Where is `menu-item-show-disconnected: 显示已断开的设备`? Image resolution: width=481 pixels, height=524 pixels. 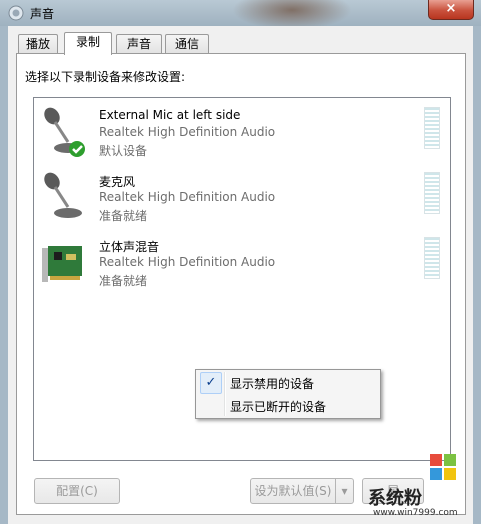 menu-item-show-disconnected: 显示已断开的设备 is located at coordinates (288, 405).